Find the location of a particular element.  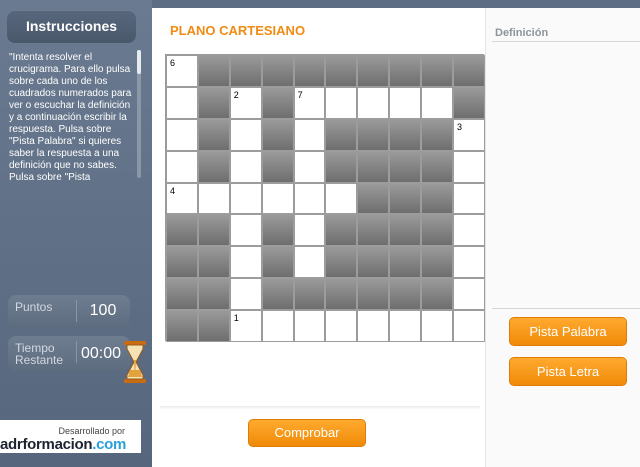

check-button: Comprobar is located at coordinates (307, 433).